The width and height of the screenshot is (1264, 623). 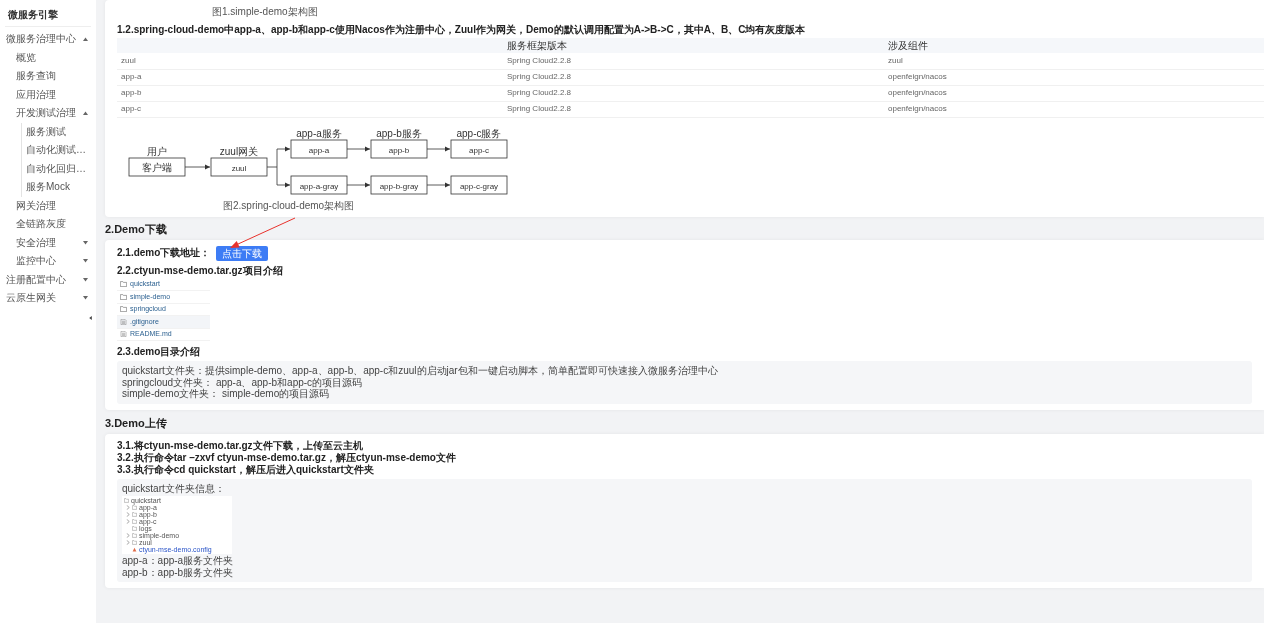 What do you see at coordinates (226, 394) in the screenshot?
I see `description-line: simple-demo文件夹： simple-demo的项目源码` at bounding box center [226, 394].